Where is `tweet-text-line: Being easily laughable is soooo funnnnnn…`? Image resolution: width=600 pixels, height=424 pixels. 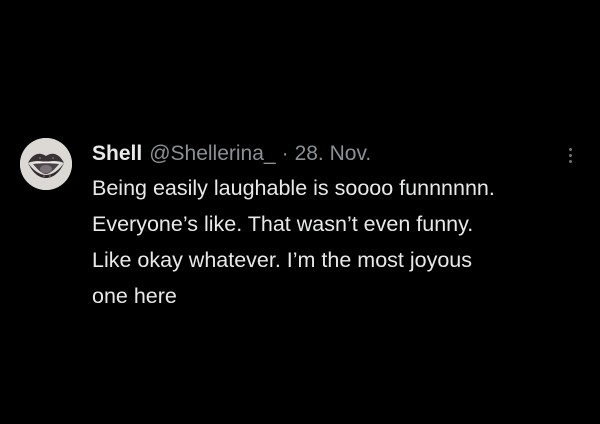
tweet-text-line: Being easily laughable is soooo funnnnnn… is located at coordinates (293, 188).